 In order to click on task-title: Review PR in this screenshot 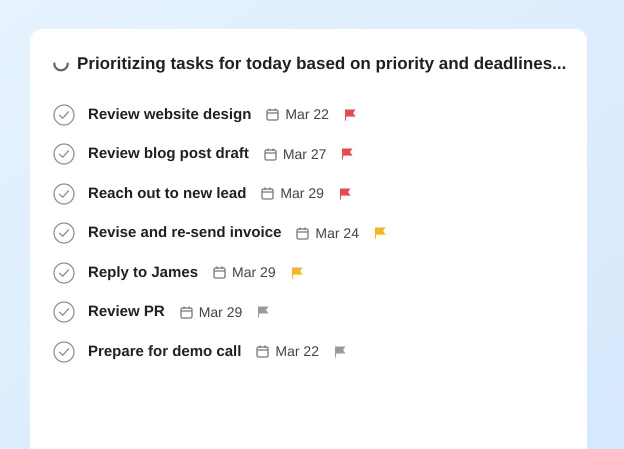, I will do `click(126, 312)`.